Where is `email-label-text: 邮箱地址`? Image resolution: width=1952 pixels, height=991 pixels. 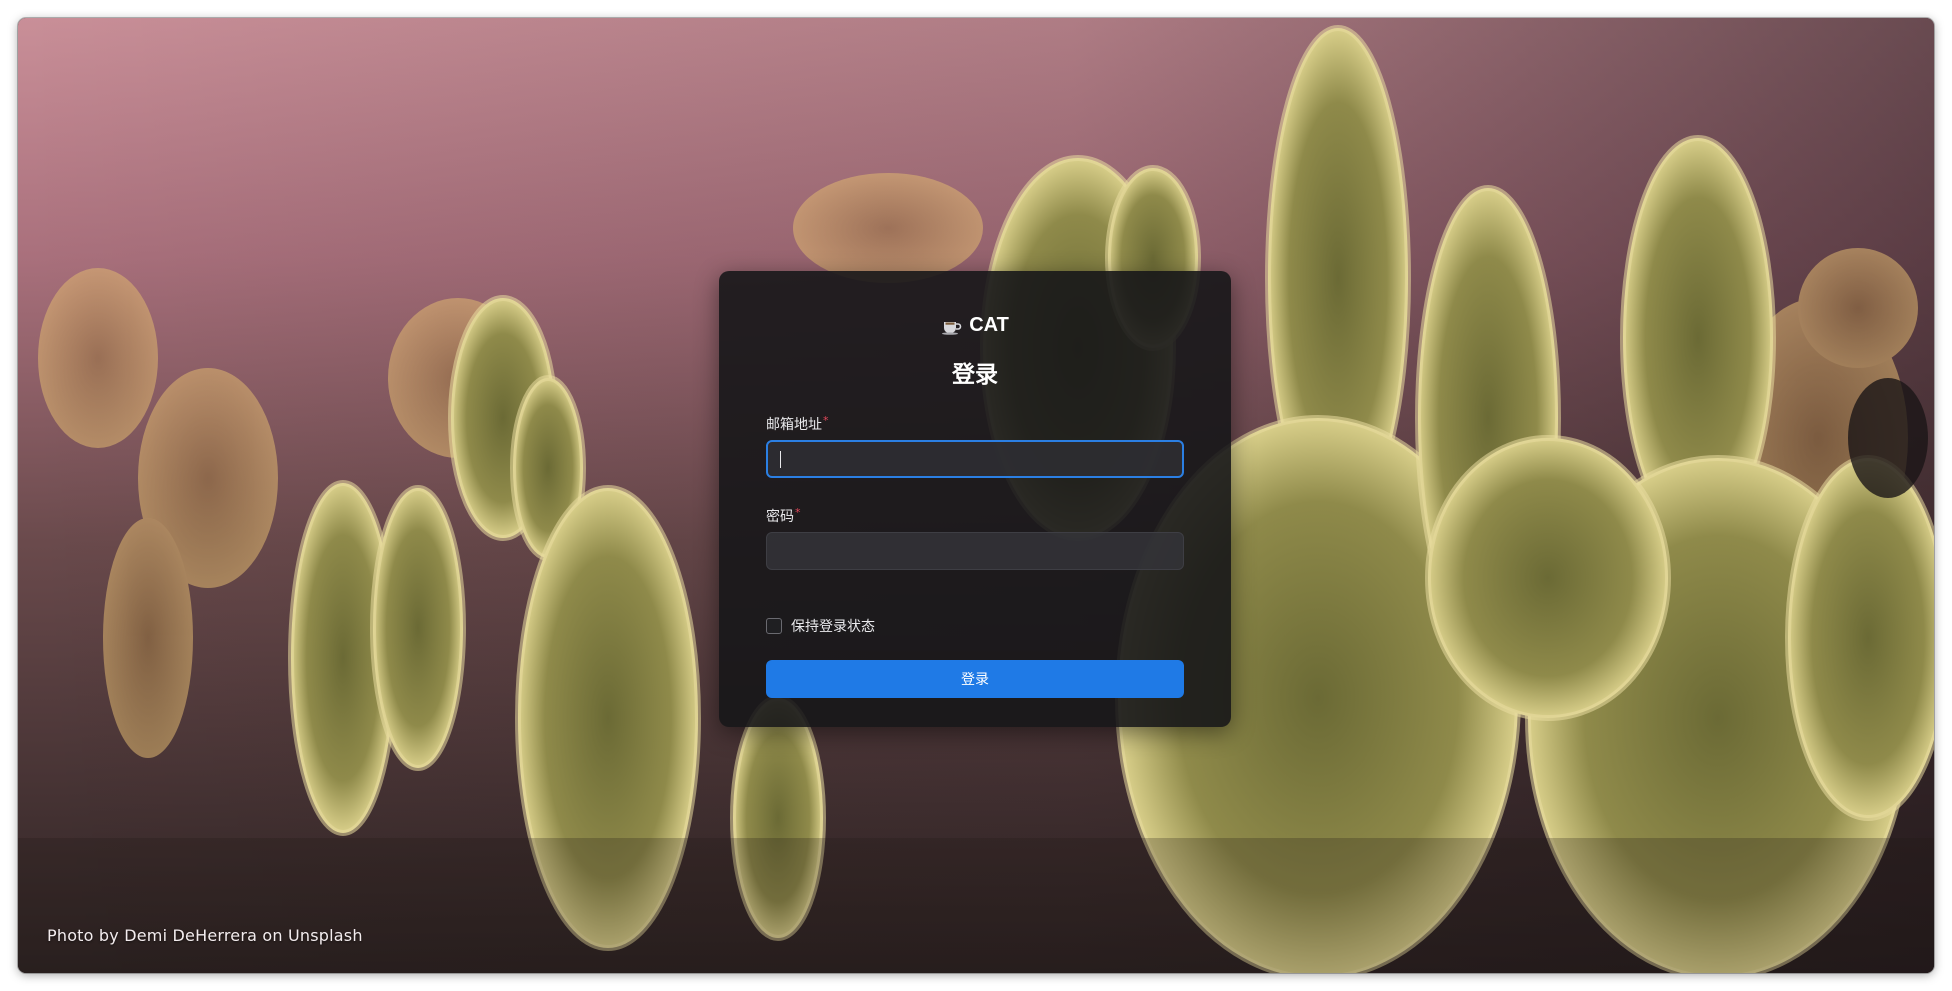
email-label-text: 邮箱地址 is located at coordinates (794, 425).